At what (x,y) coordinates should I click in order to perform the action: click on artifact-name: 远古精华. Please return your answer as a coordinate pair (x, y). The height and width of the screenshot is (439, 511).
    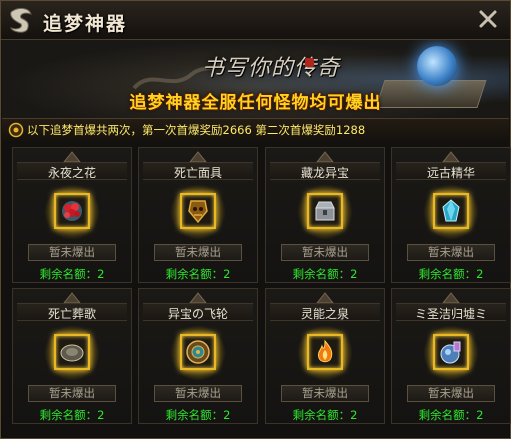
    Looking at the image, I should click on (450, 173).